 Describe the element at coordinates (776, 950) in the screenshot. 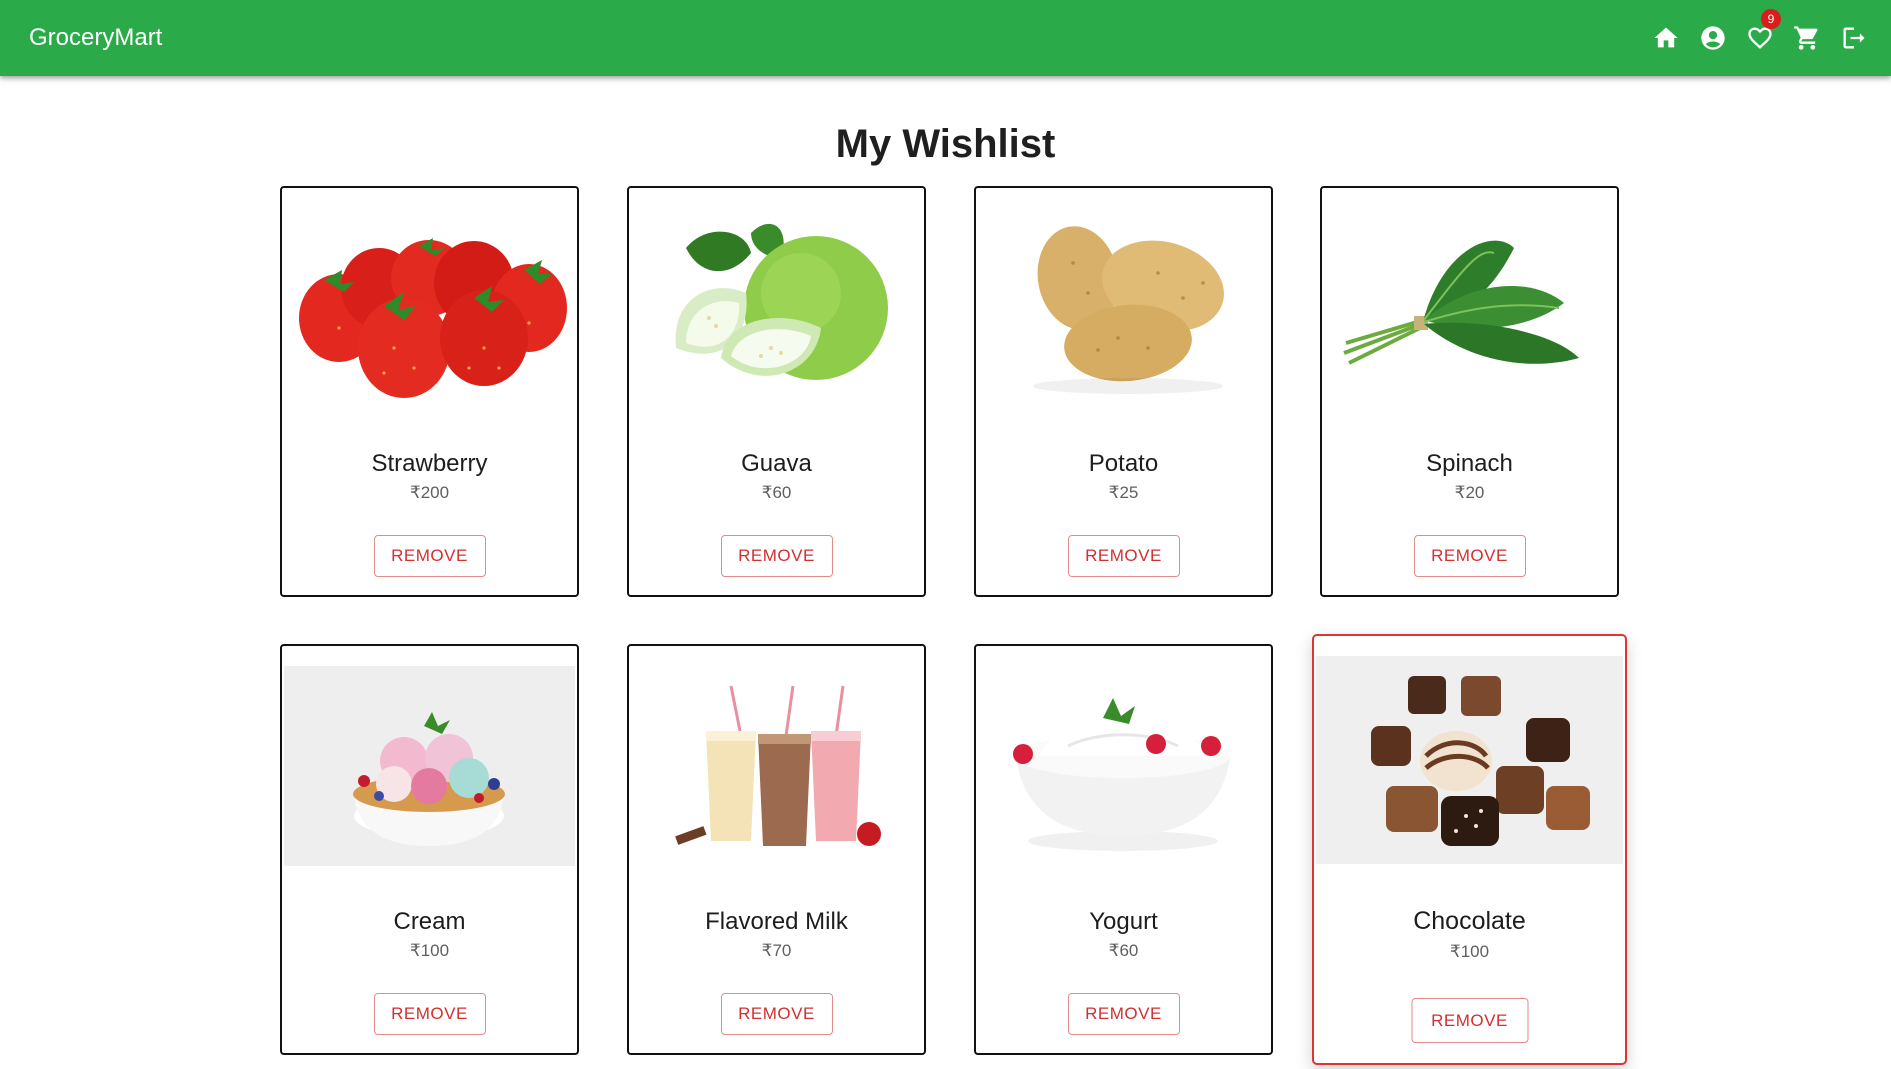

I see `product-price: ₹70` at that location.